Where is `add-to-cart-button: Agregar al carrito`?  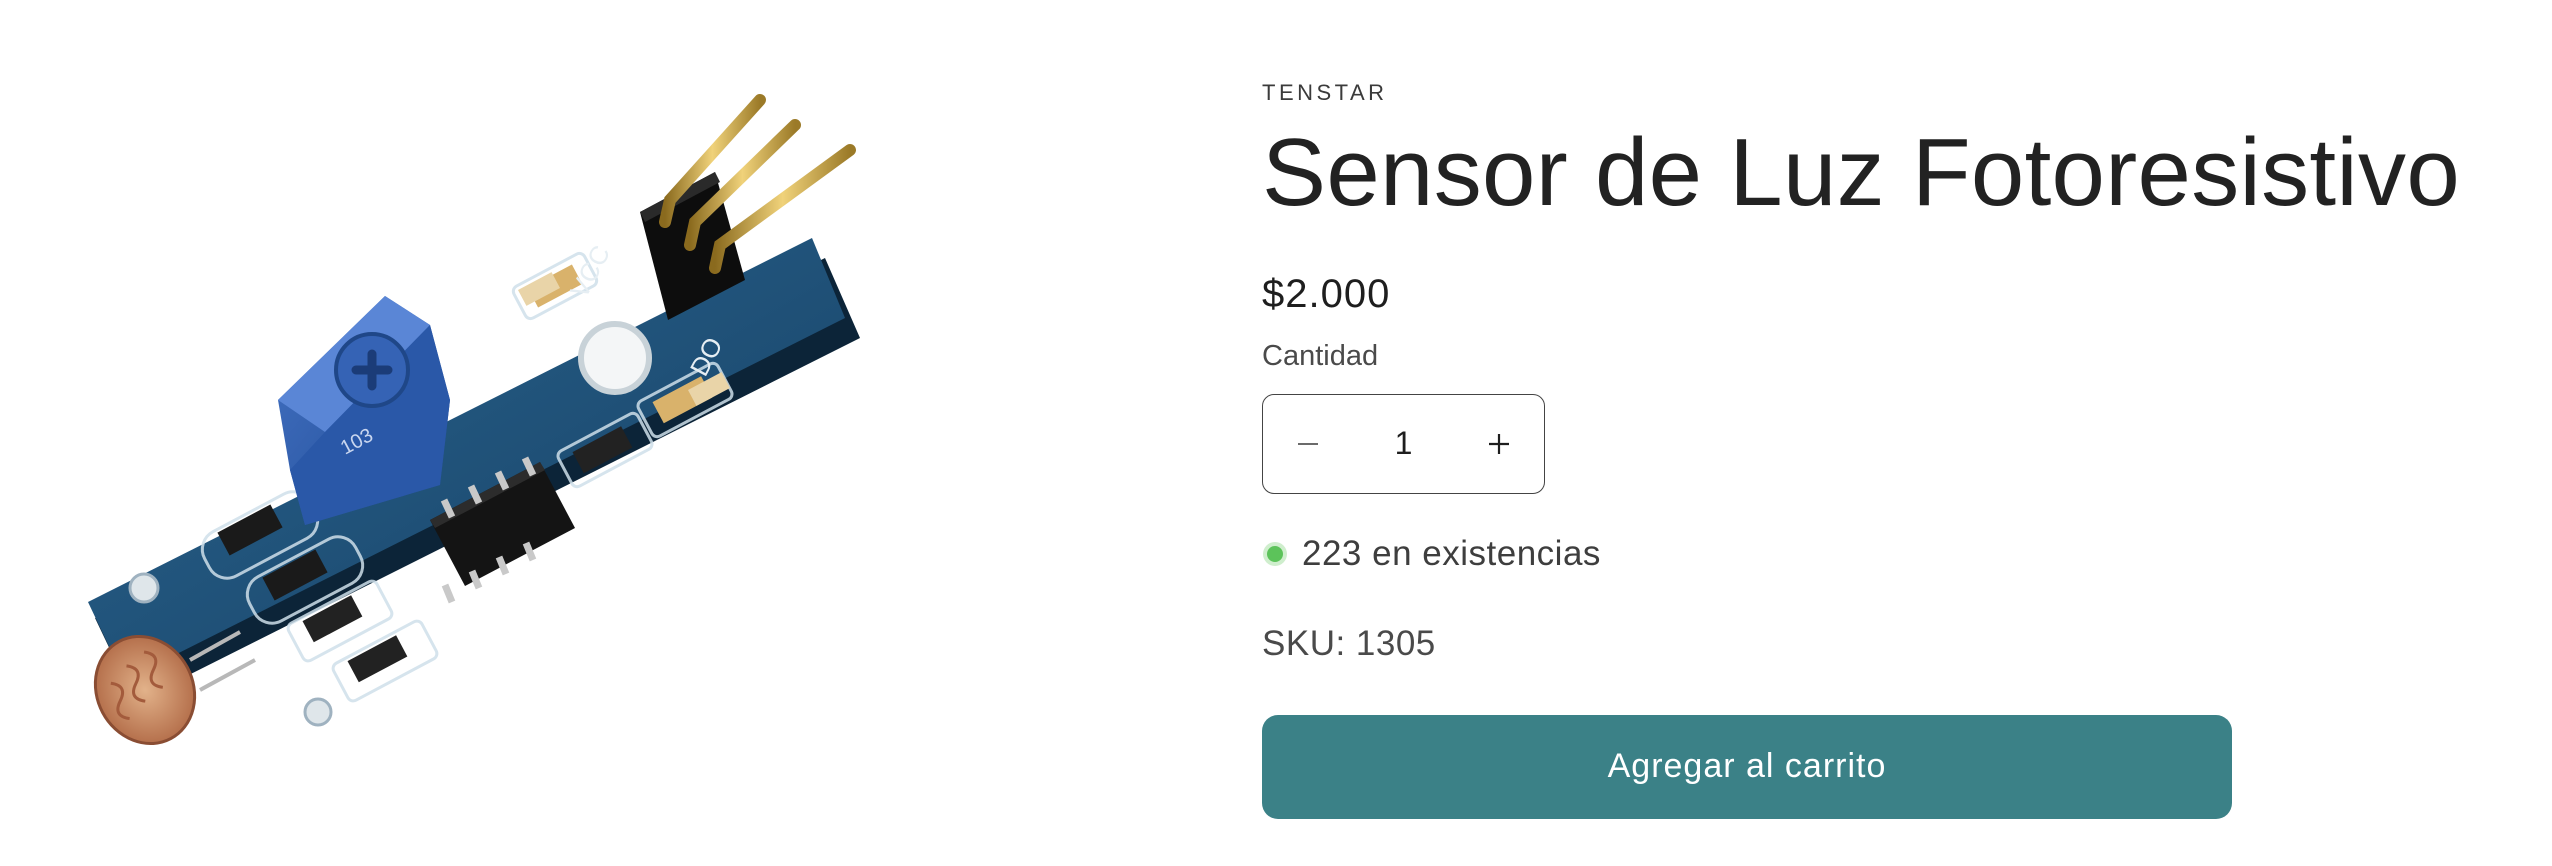 add-to-cart-button: Agregar al carrito is located at coordinates (1747, 766).